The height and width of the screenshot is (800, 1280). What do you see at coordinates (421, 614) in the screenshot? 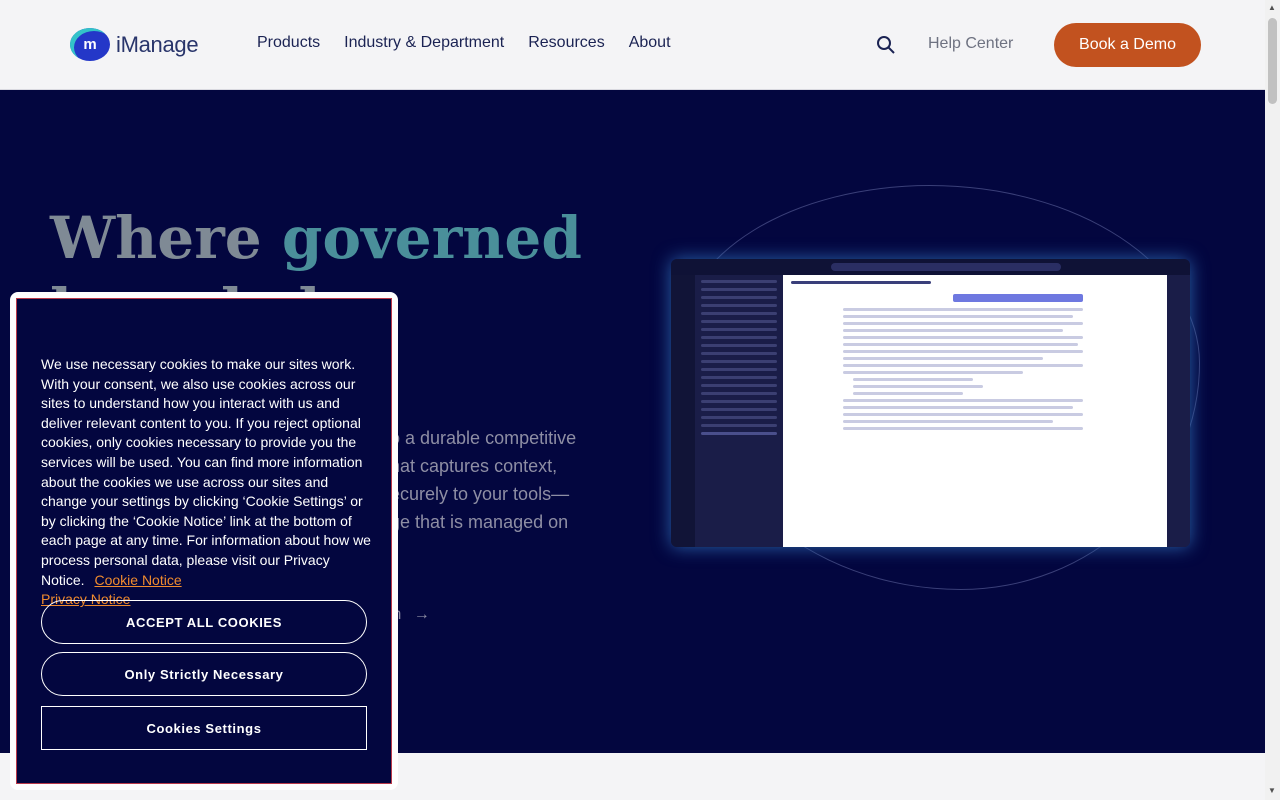
I see `arrow-right-icon: →` at bounding box center [421, 614].